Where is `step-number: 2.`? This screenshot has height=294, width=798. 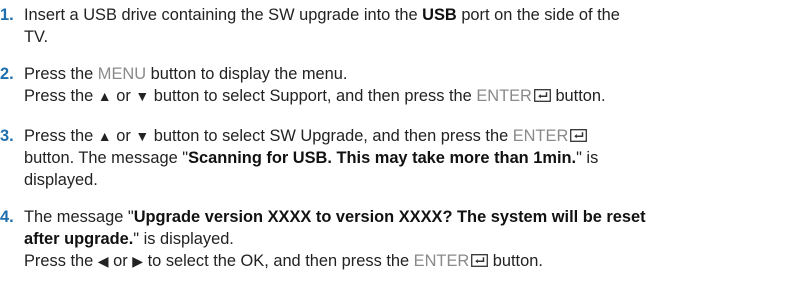 step-number: 2. is located at coordinates (7, 74).